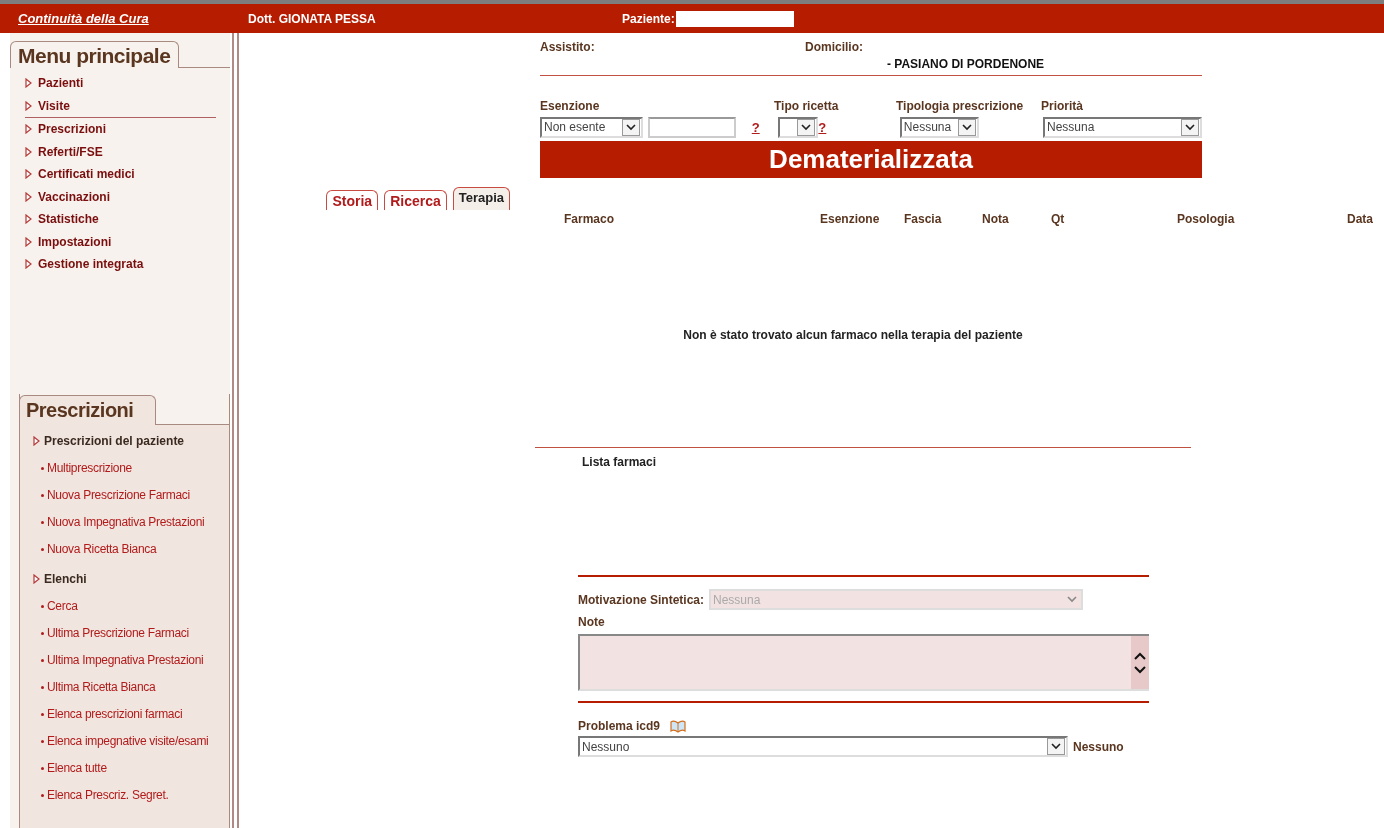  What do you see at coordinates (853, 335) in the screenshot?
I see `empty-message: Non è stato trovato alcun farmaco nella terapia del paziente` at bounding box center [853, 335].